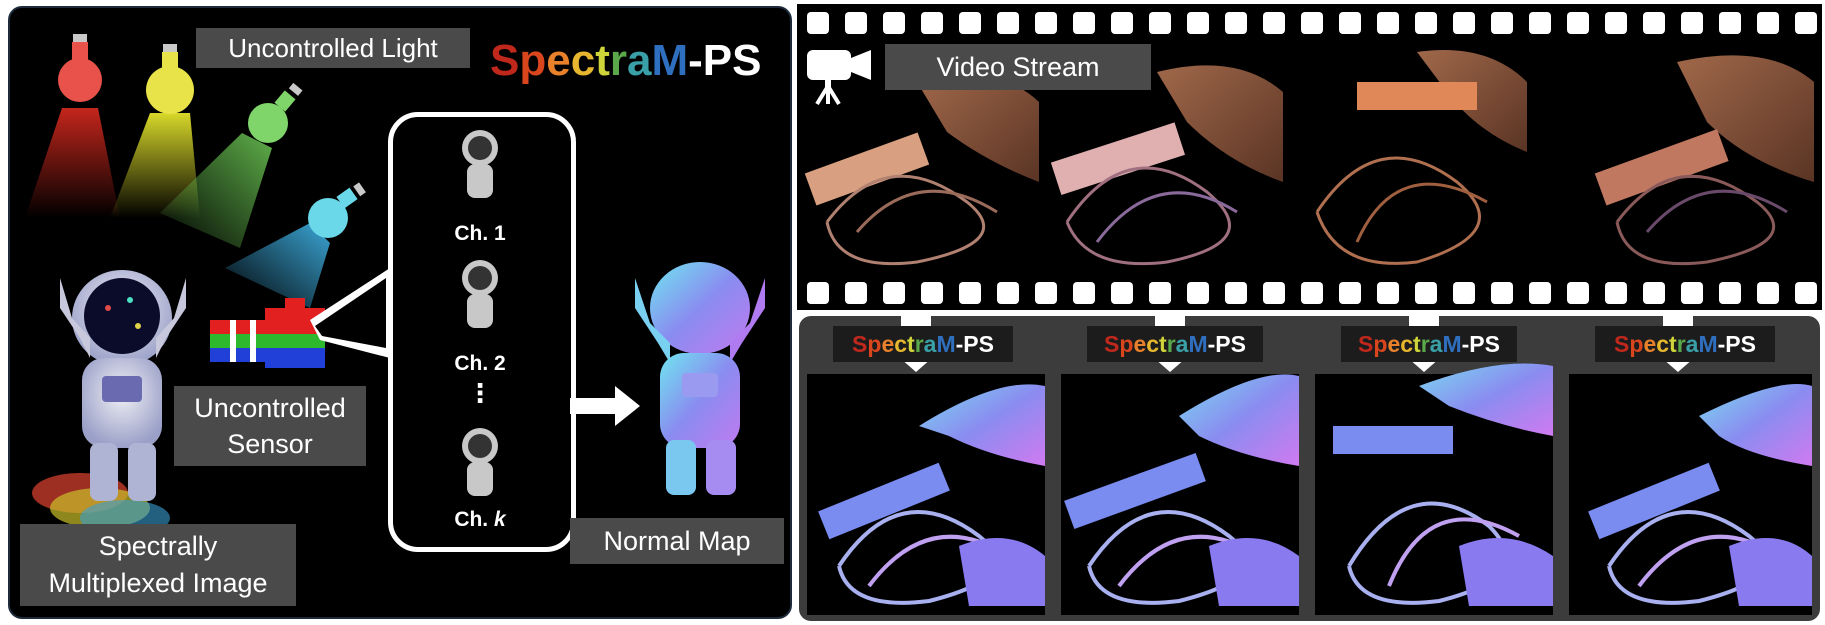 The height and width of the screenshot is (625, 1825). I want to click on rgb-sensor-icon, so click(267, 333).